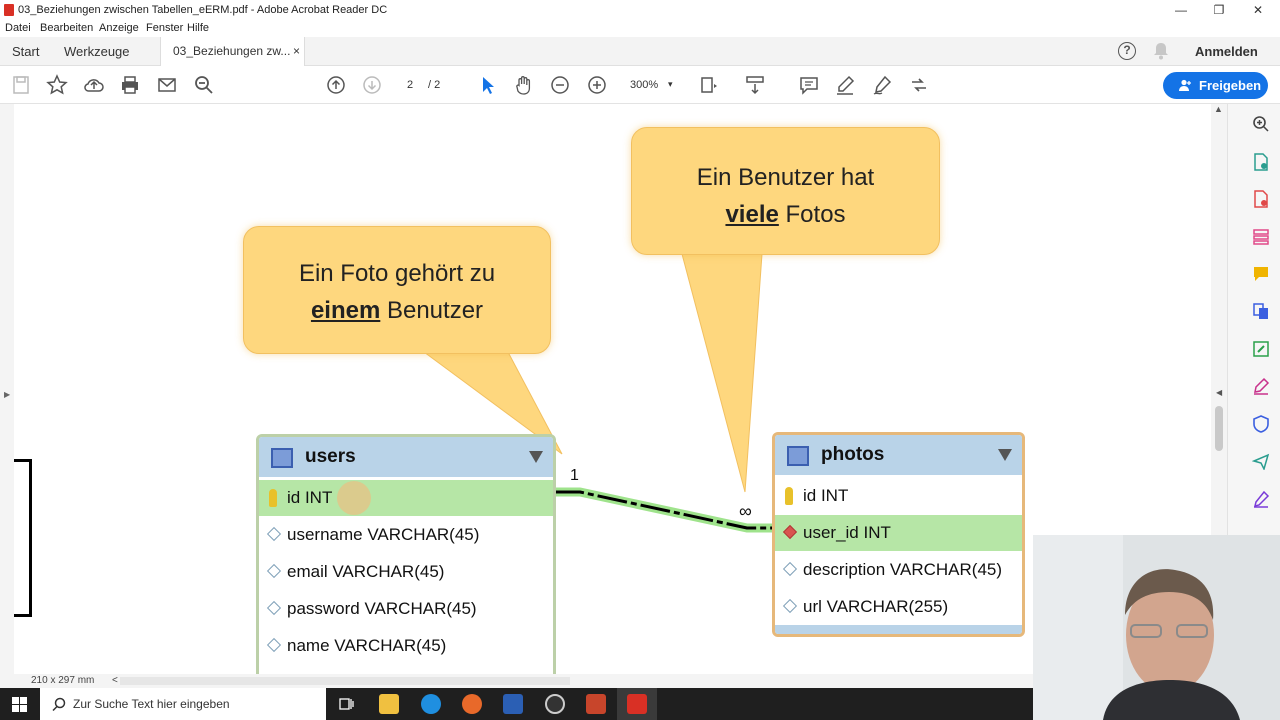 The height and width of the screenshot is (720, 1280). Describe the element at coordinates (410, 85) in the screenshot. I see `page-number-input: 2` at that location.